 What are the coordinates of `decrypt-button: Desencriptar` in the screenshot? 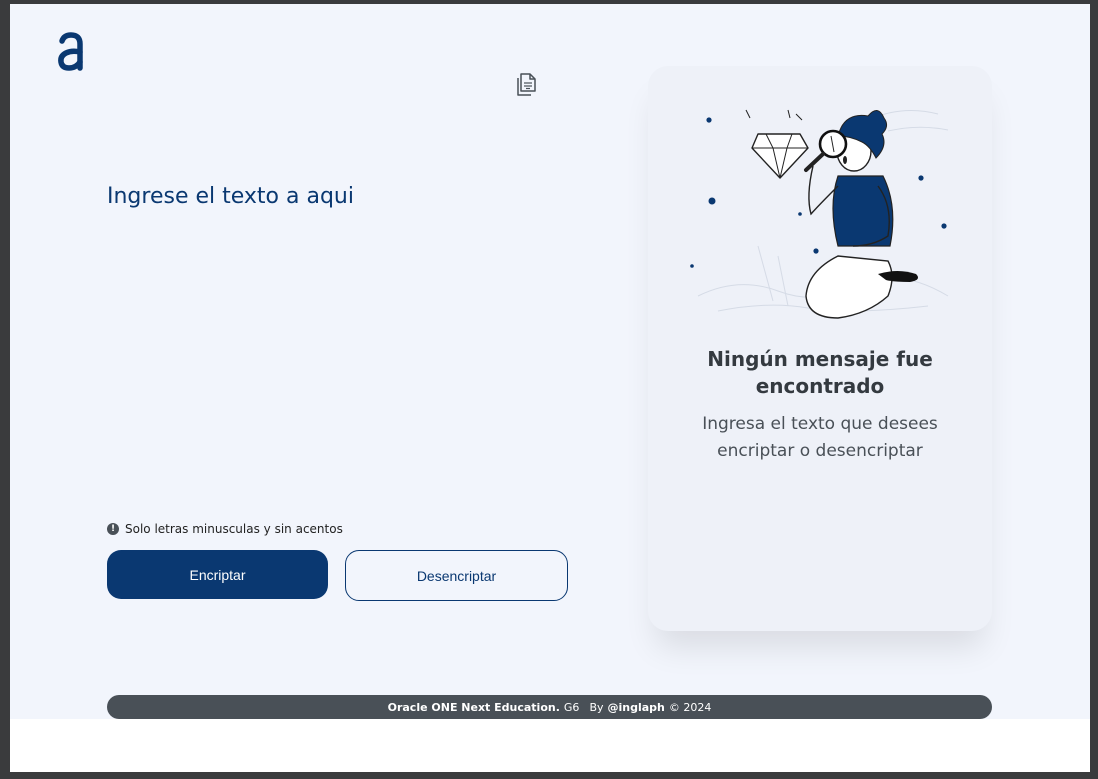 It's located at (456, 575).